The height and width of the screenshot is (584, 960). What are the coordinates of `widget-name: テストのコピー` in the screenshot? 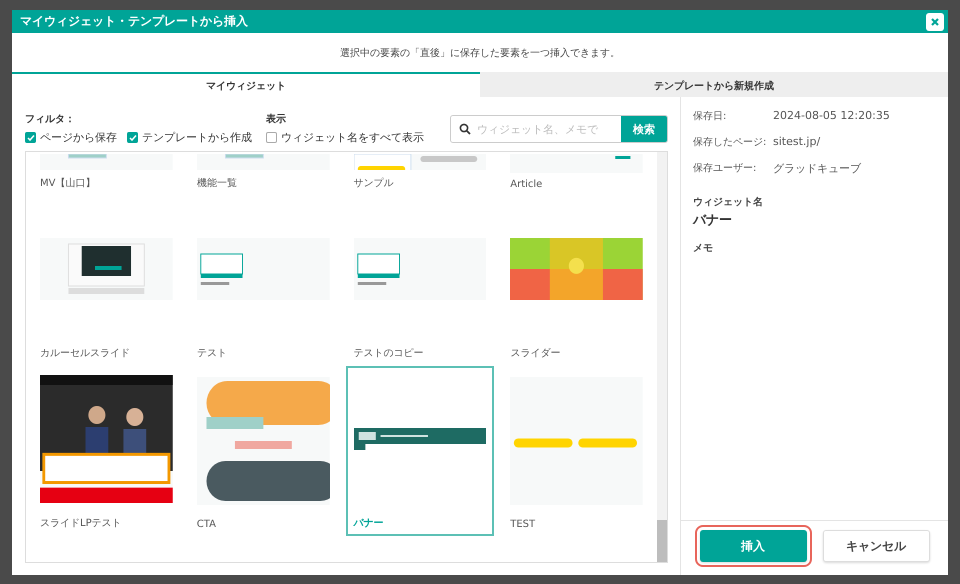 It's located at (389, 353).